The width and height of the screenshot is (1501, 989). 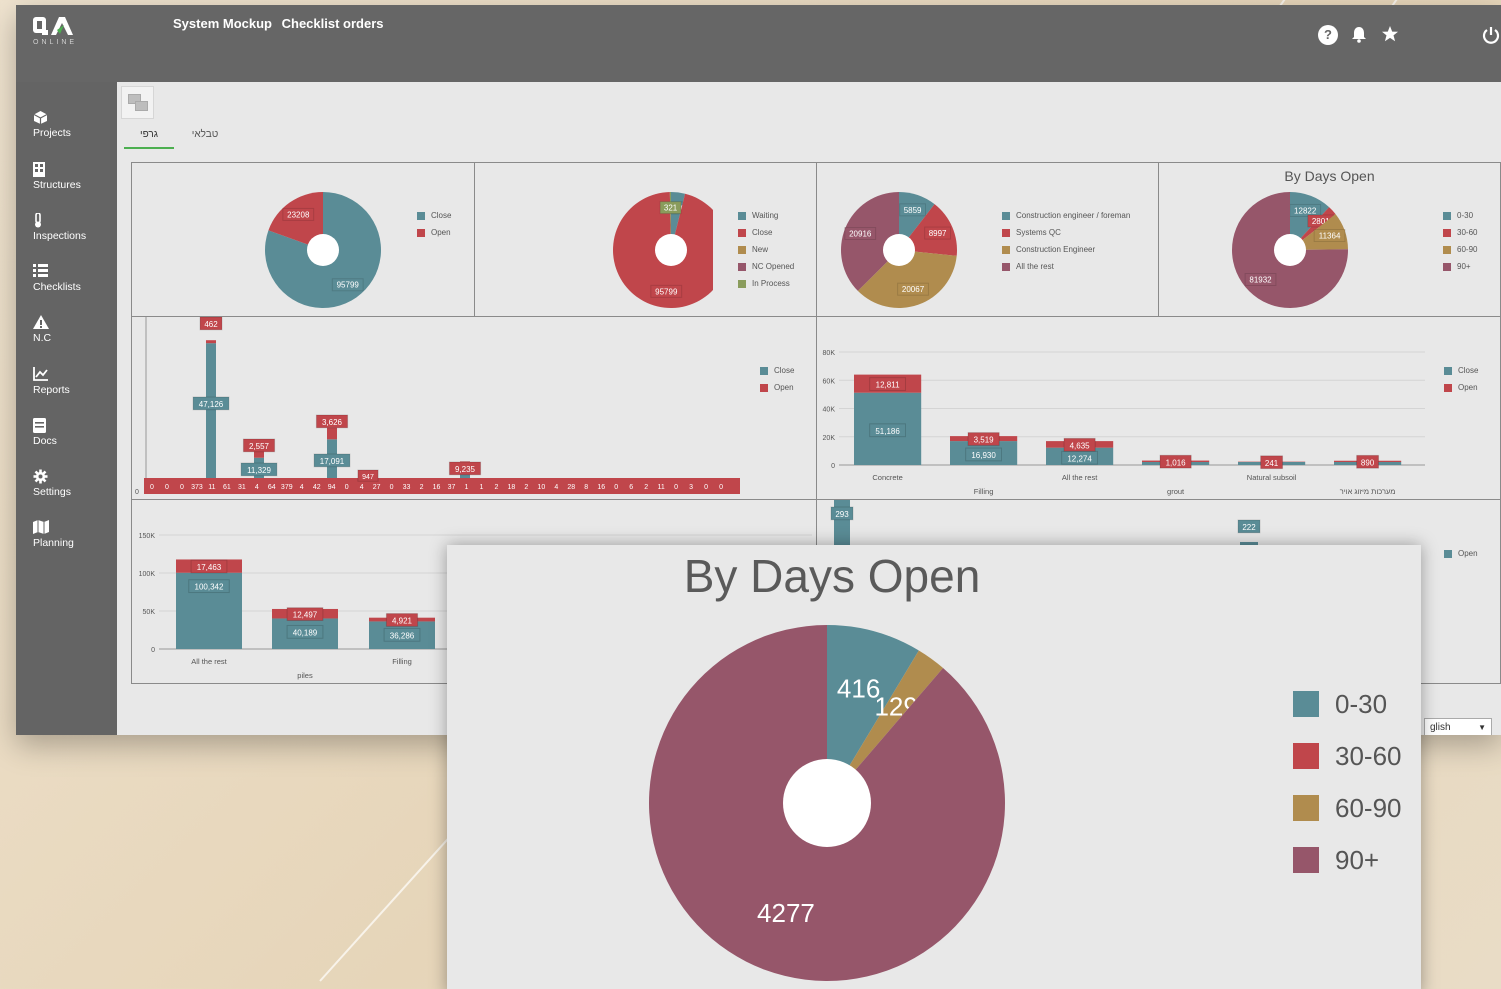 I want to click on legend-item: New, so click(x=766, y=249).